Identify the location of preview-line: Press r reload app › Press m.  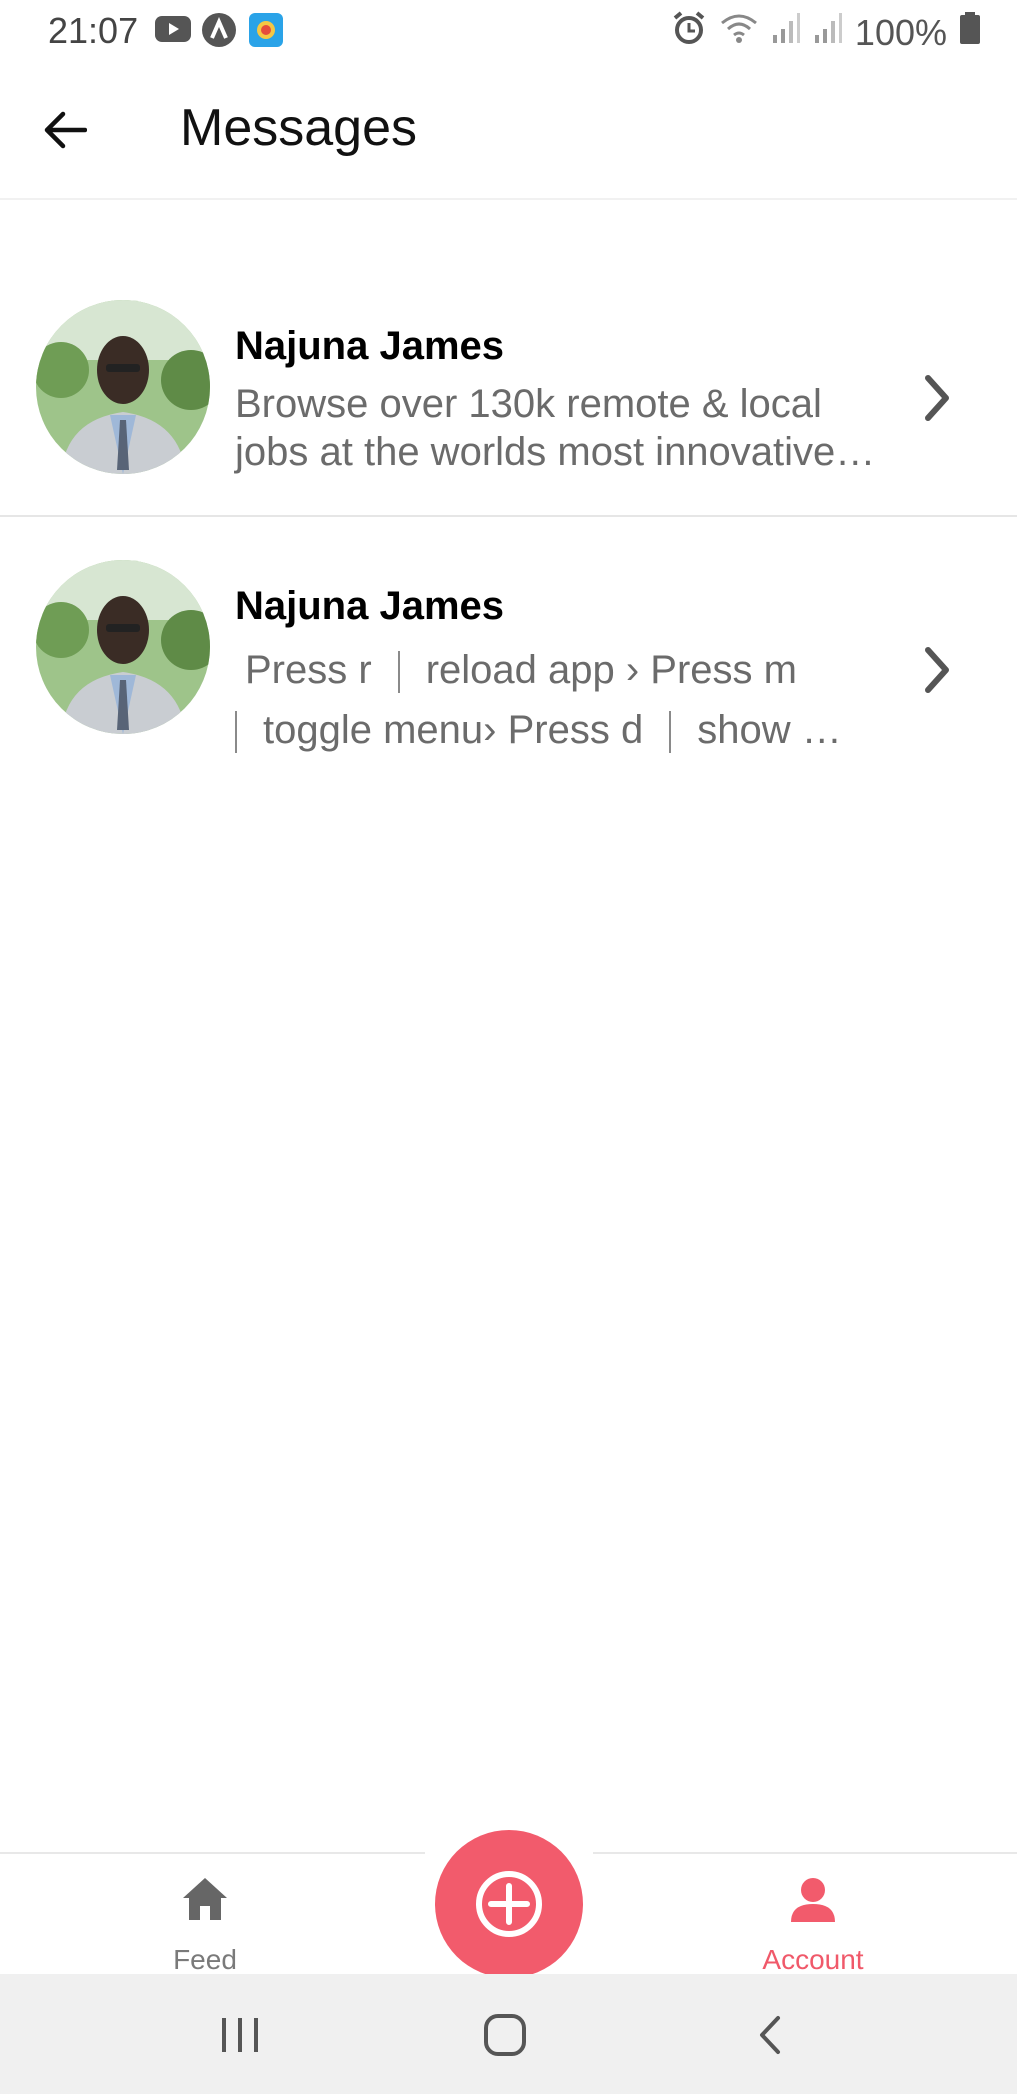
(565, 670).